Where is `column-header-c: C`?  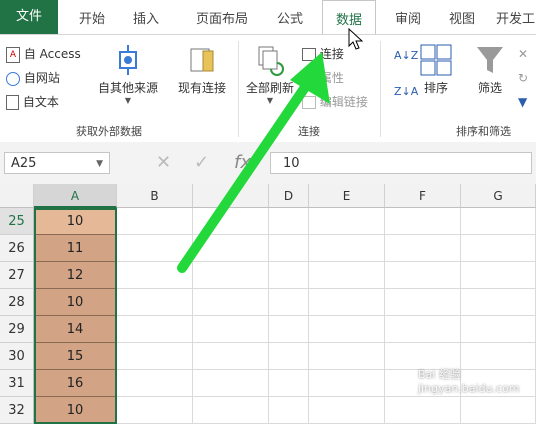 column-header-c: C is located at coordinates (231, 196).